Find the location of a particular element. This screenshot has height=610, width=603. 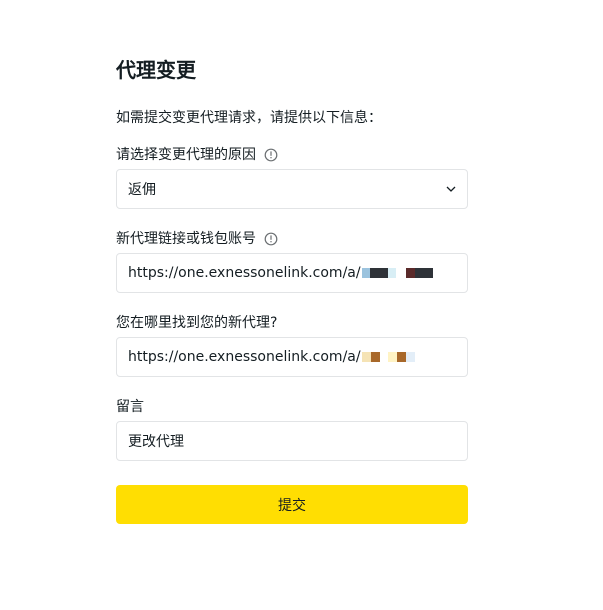

new-agent-label-text: 新代理链接或钱包账号 is located at coordinates (186, 239).